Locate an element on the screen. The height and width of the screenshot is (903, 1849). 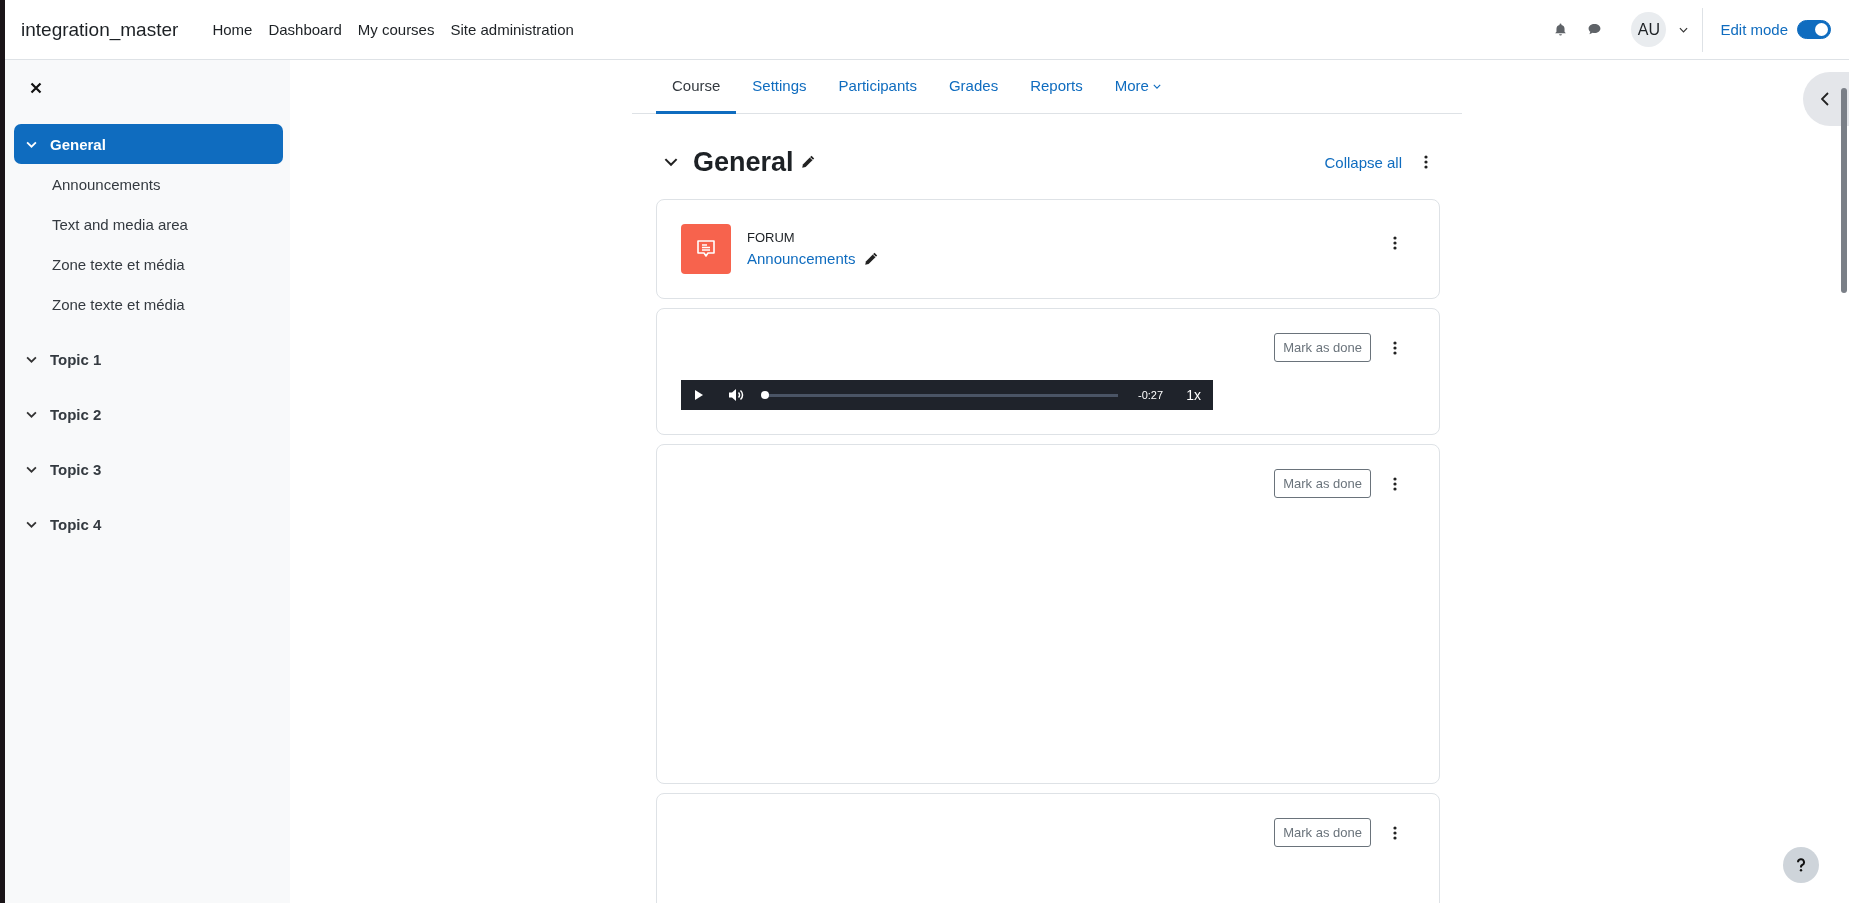
question-mark-icon is located at coordinates (1801, 865).